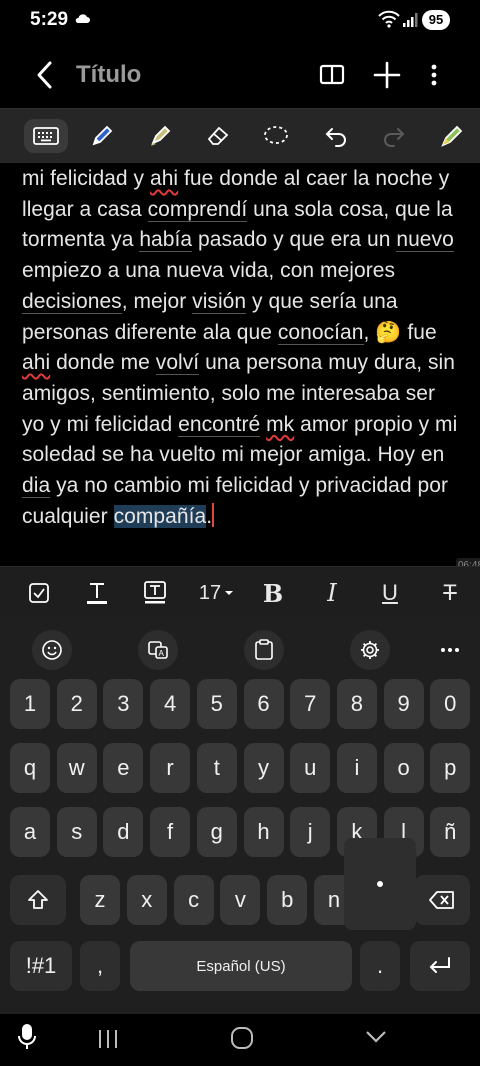  What do you see at coordinates (356, 704) in the screenshot?
I see `key-8: 8` at bounding box center [356, 704].